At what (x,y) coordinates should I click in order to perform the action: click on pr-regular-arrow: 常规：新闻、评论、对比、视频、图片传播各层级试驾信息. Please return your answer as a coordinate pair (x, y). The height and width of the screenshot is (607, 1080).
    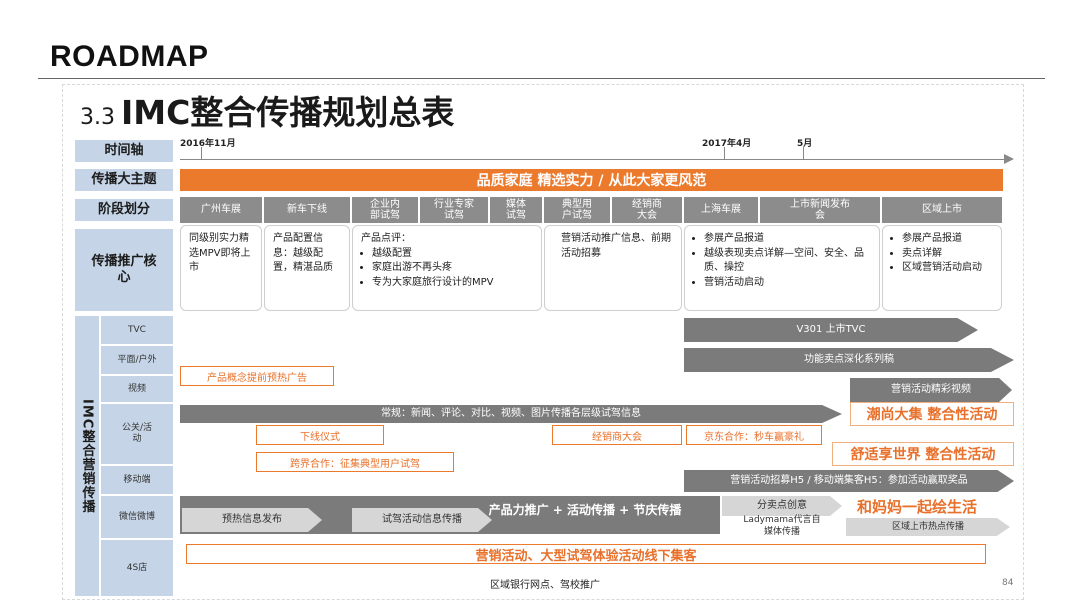
    Looking at the image, I should click on (511, 414).